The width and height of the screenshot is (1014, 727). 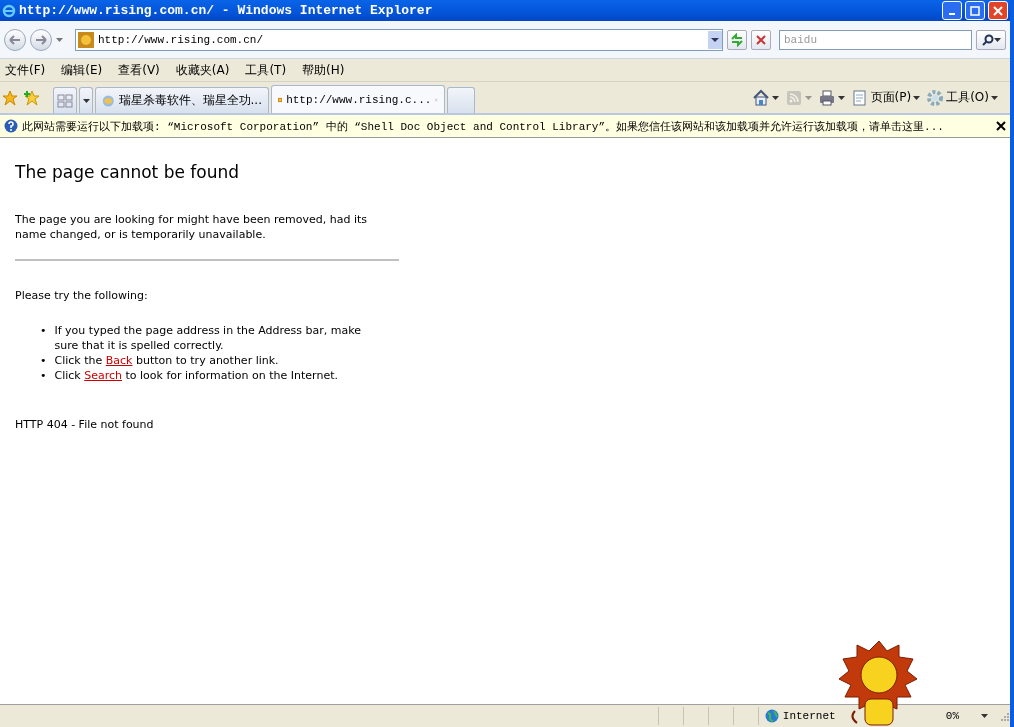 I want to click on search-field: baidu, so click(x=875, y=39).